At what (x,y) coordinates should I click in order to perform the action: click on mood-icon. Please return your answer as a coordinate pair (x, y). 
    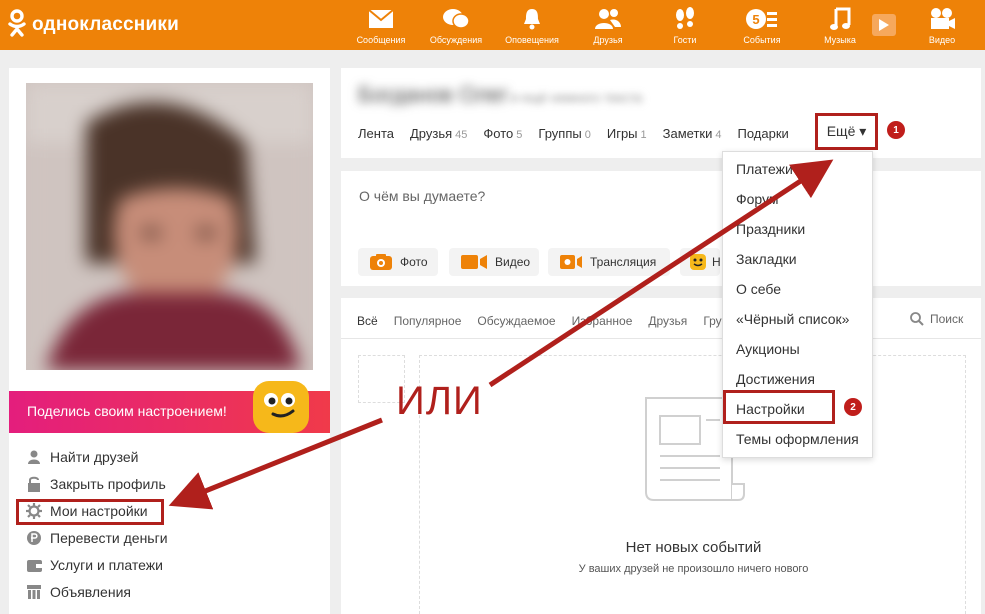
    Looking at the image, I should click on (698, 262).